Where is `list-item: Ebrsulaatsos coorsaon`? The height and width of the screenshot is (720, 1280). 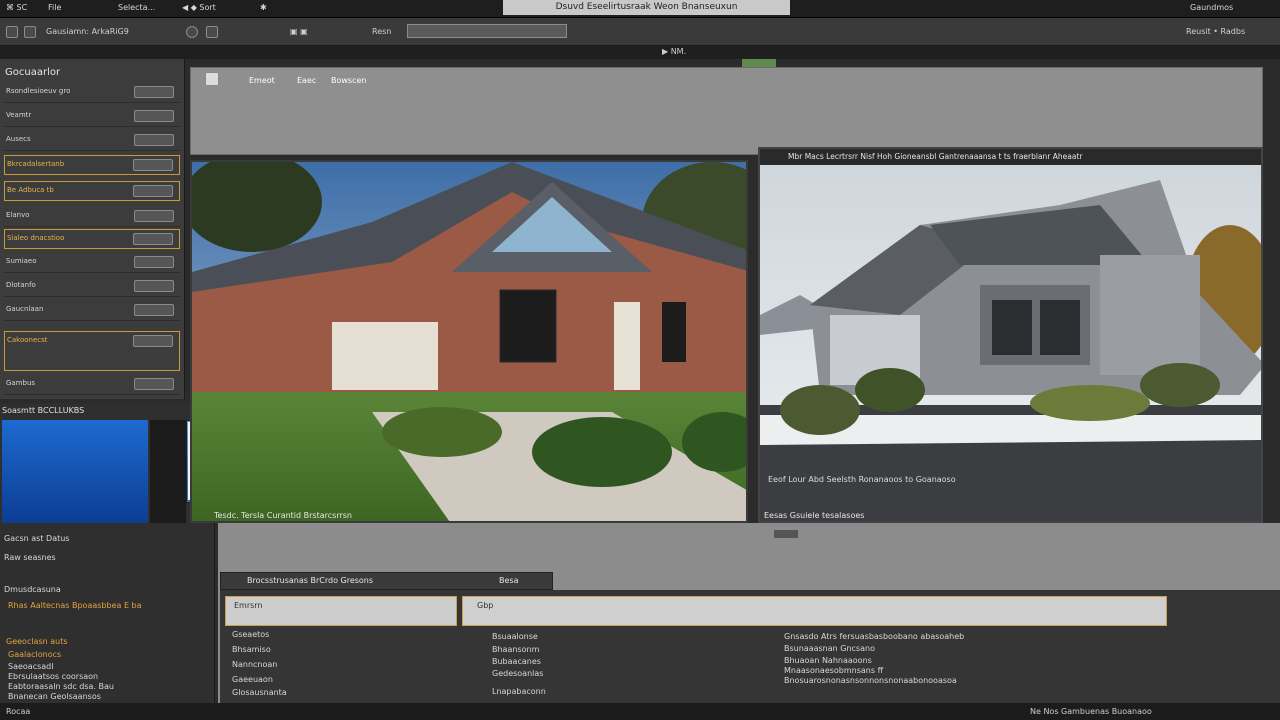 list-item: Ebrsulaatsos coorsaon is located at coordinates (53, 676).